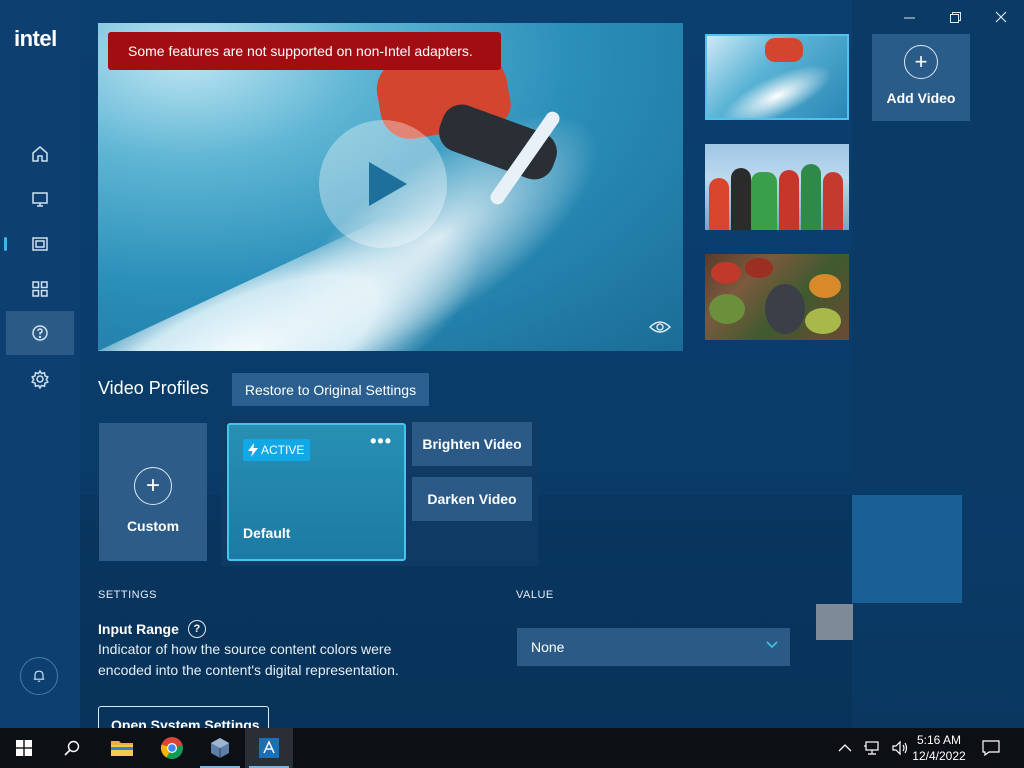  What do you see at coordinates (834, 622) in the screenshot?
I see `decorative-square-small` at bounding box center [834, 622].